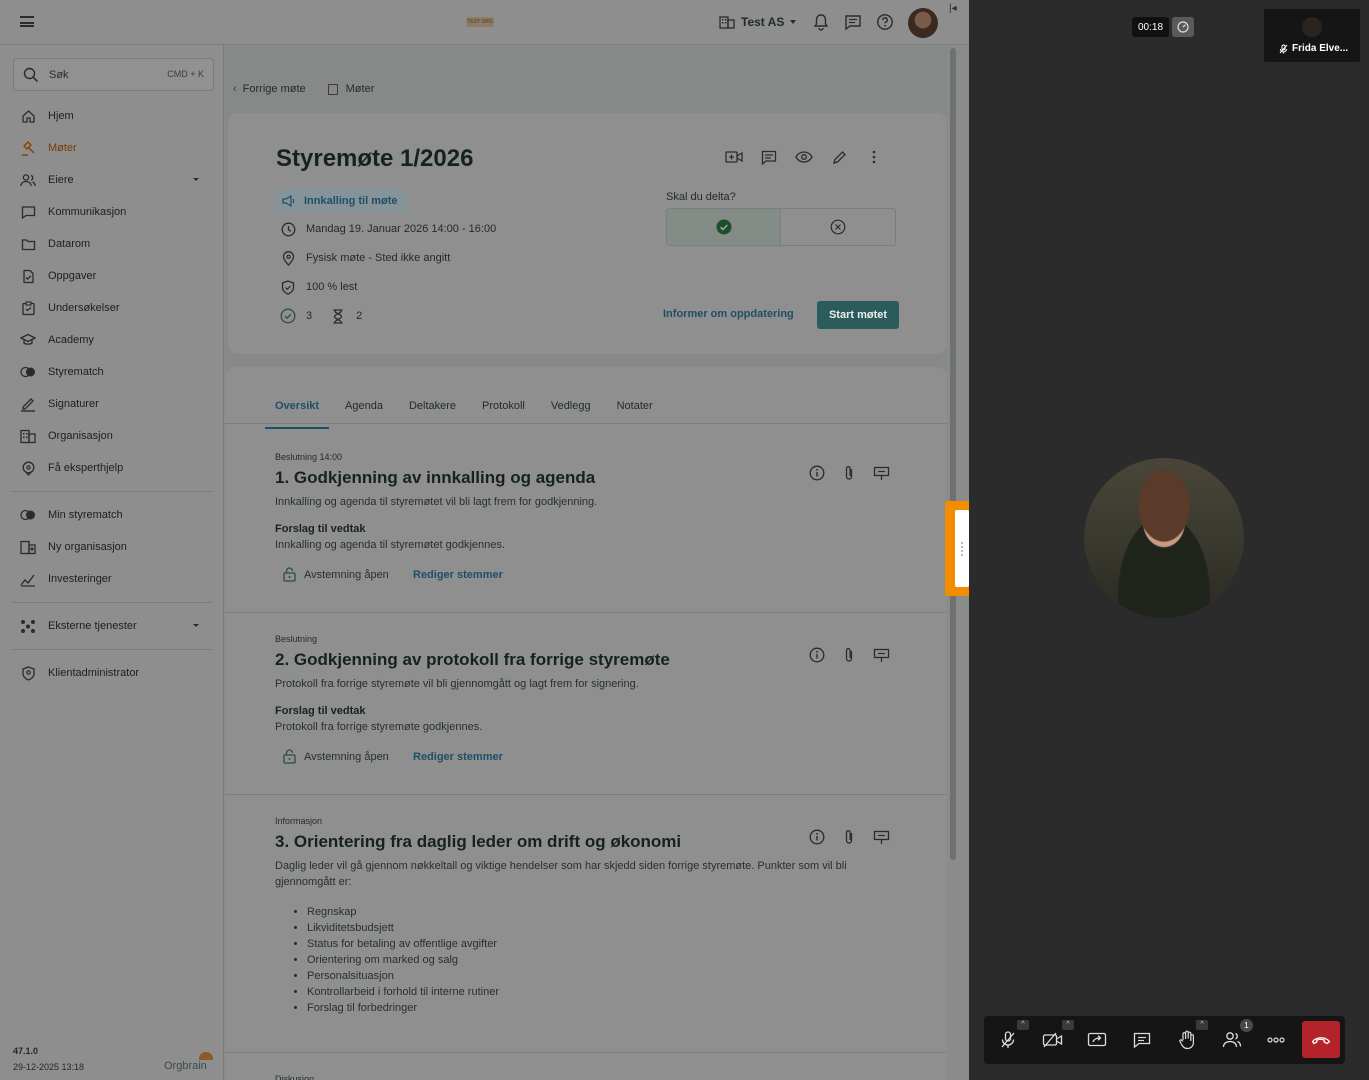  I want to click on rsvp-question: Skal du delta?, so click(701, 197).